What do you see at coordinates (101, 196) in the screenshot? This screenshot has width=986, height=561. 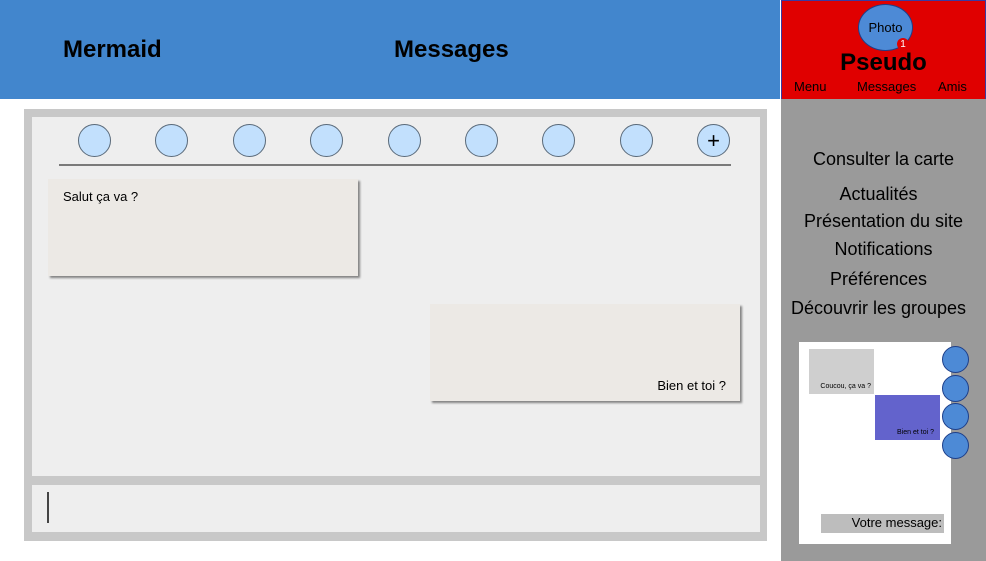 I see `message-text: Salut ça va ?` at bounding box center [101, 196].